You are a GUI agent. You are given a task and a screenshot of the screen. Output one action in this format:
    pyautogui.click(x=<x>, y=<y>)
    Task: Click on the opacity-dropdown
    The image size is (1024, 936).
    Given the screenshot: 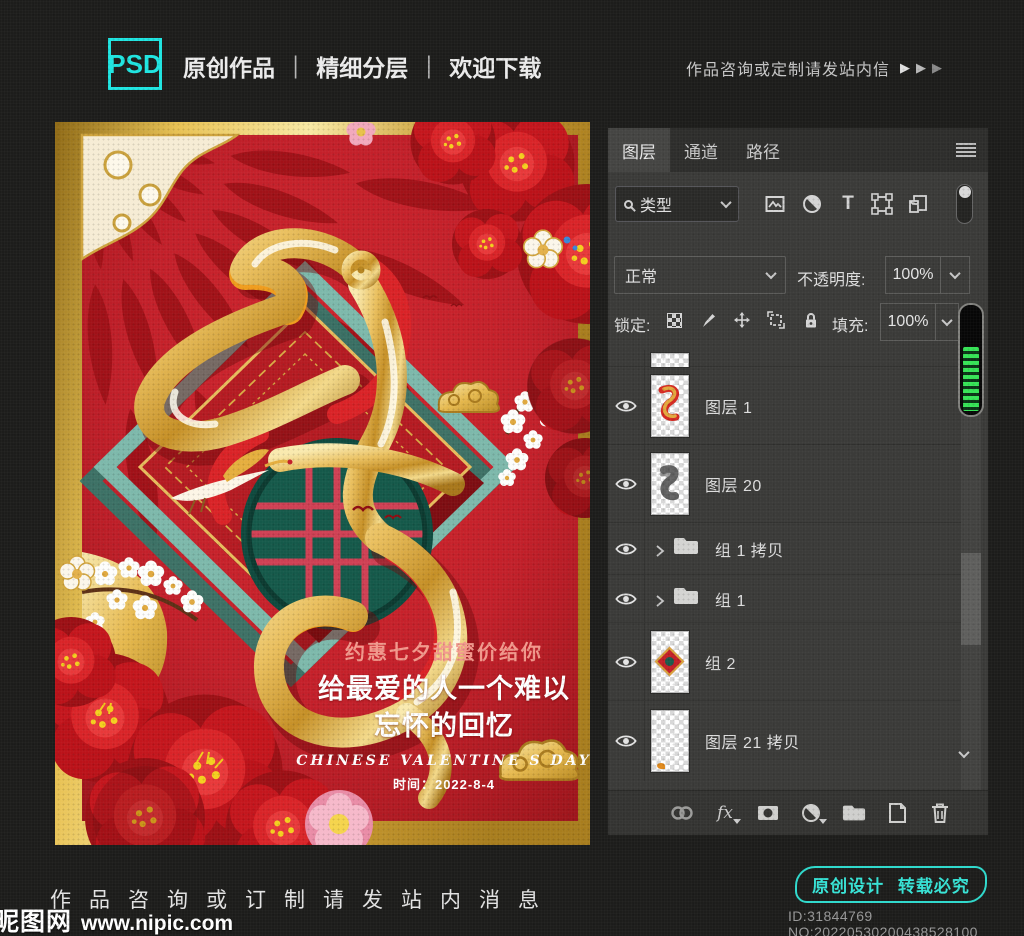 What is the action you would take?
    pyautogui.click(x=955, y=275)
    